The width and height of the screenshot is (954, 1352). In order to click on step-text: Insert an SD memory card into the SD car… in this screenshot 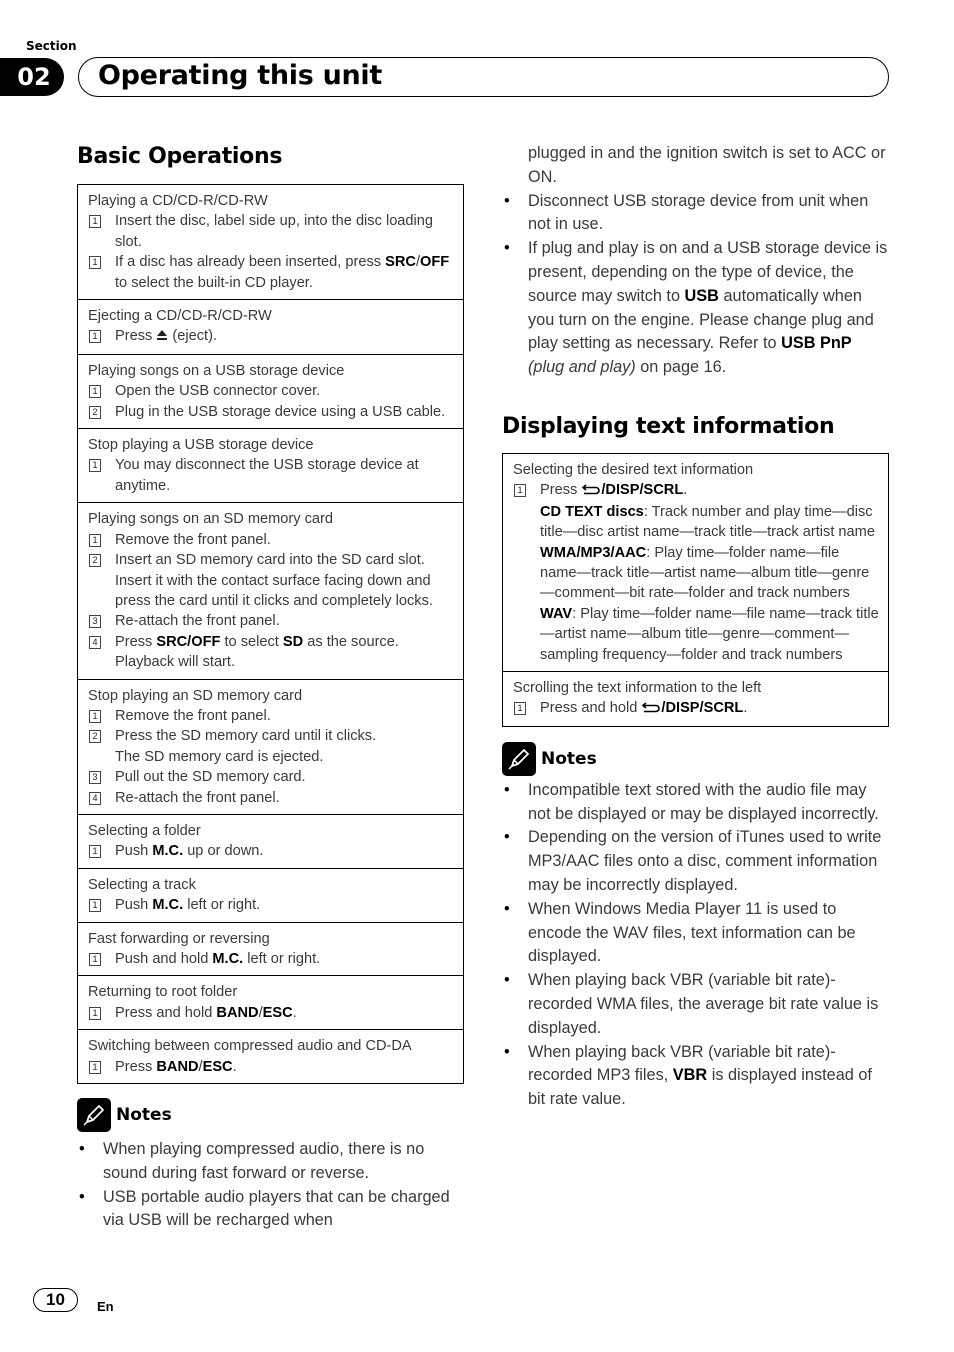, I will do `click(270, 560)`.